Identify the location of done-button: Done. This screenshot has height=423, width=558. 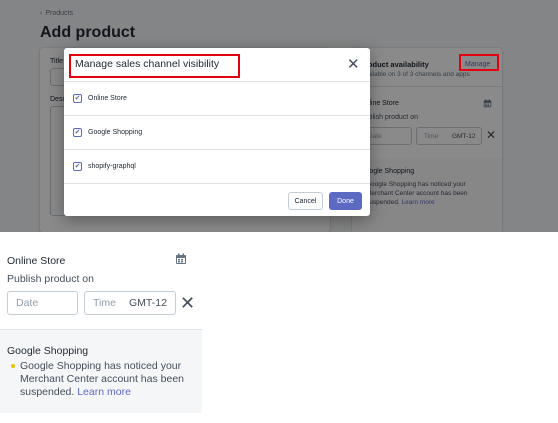
(345, 201).